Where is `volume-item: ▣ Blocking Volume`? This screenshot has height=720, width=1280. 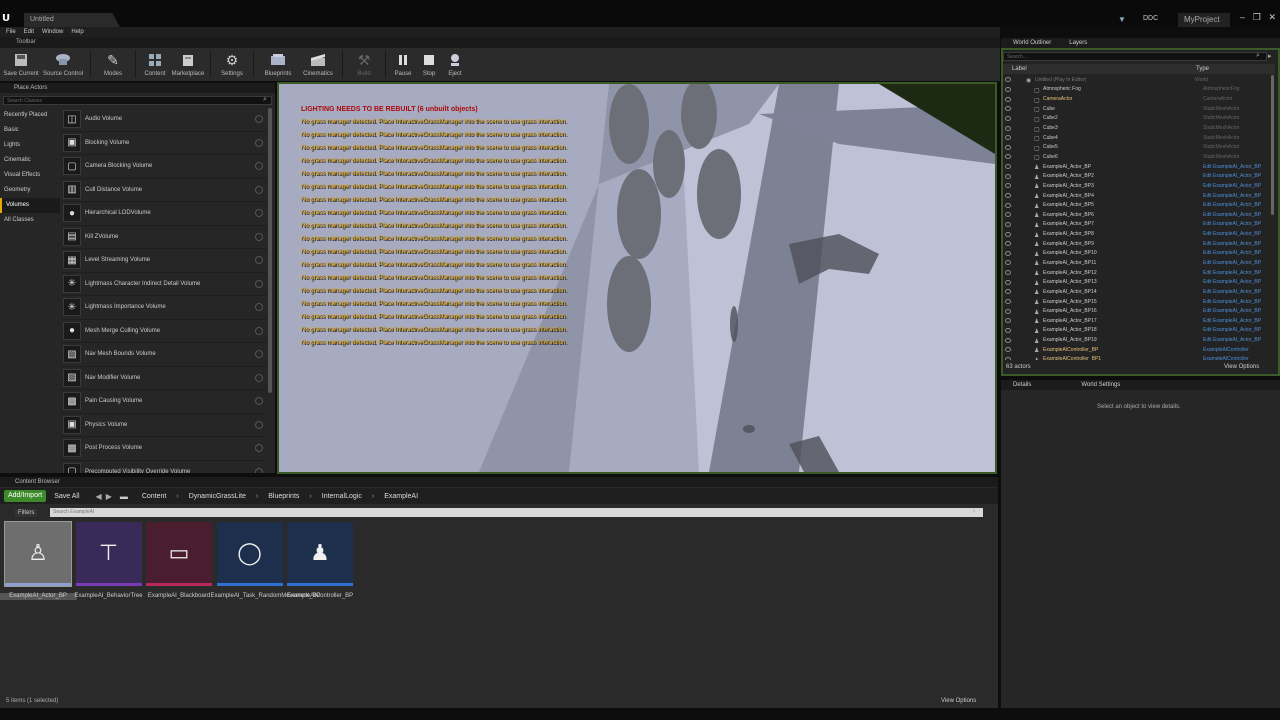 volume-item: ▣ Blocking Volume is located at coordinates (164, 143).